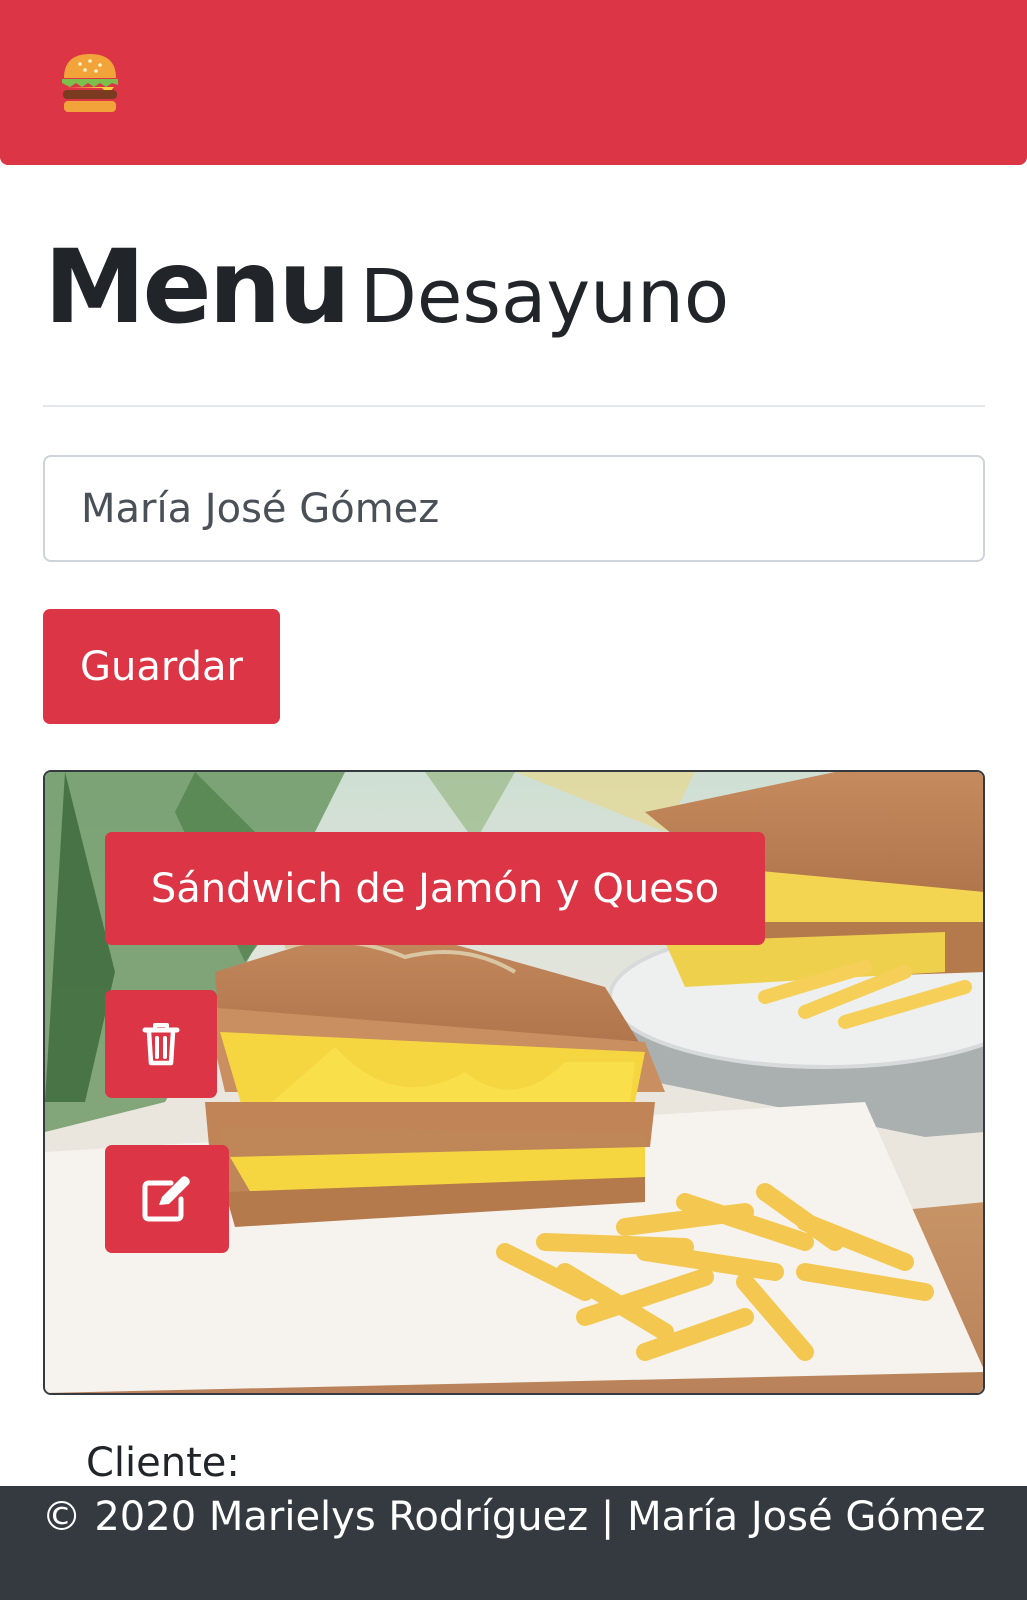  I want to click on edit-button, so click(167, 1199).